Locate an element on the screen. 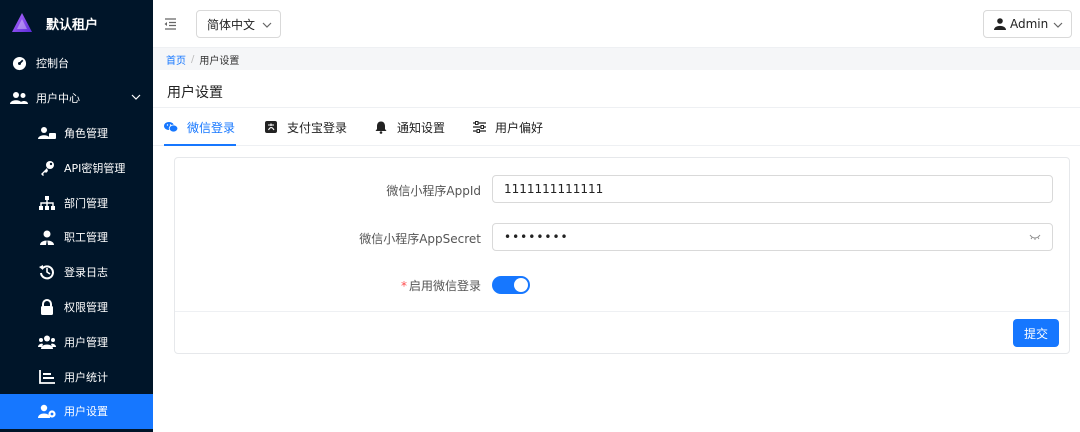 This screenshot has width=1080, height=432. role-icon is located at coordinates (47, 133).